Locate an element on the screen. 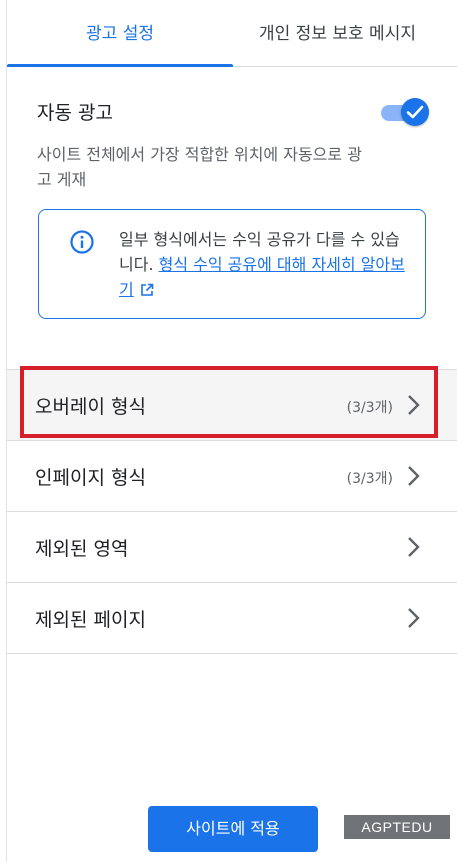 The width and height of the screenshot is (457, 862). open-in-new-icon is located at coordinates (147, 290).